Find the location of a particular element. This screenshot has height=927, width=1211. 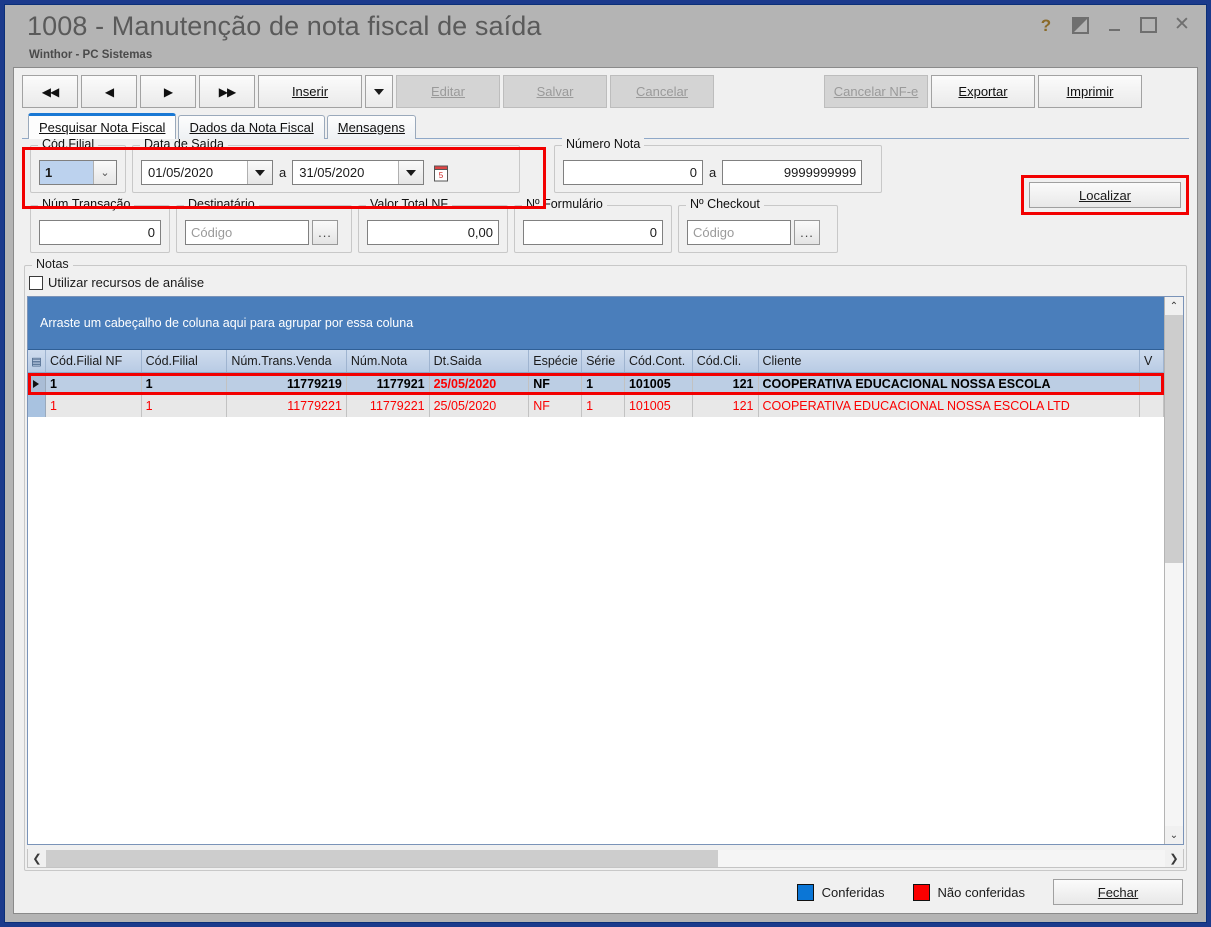

exportar-button: Exportar is located at coordinates (983, 91).